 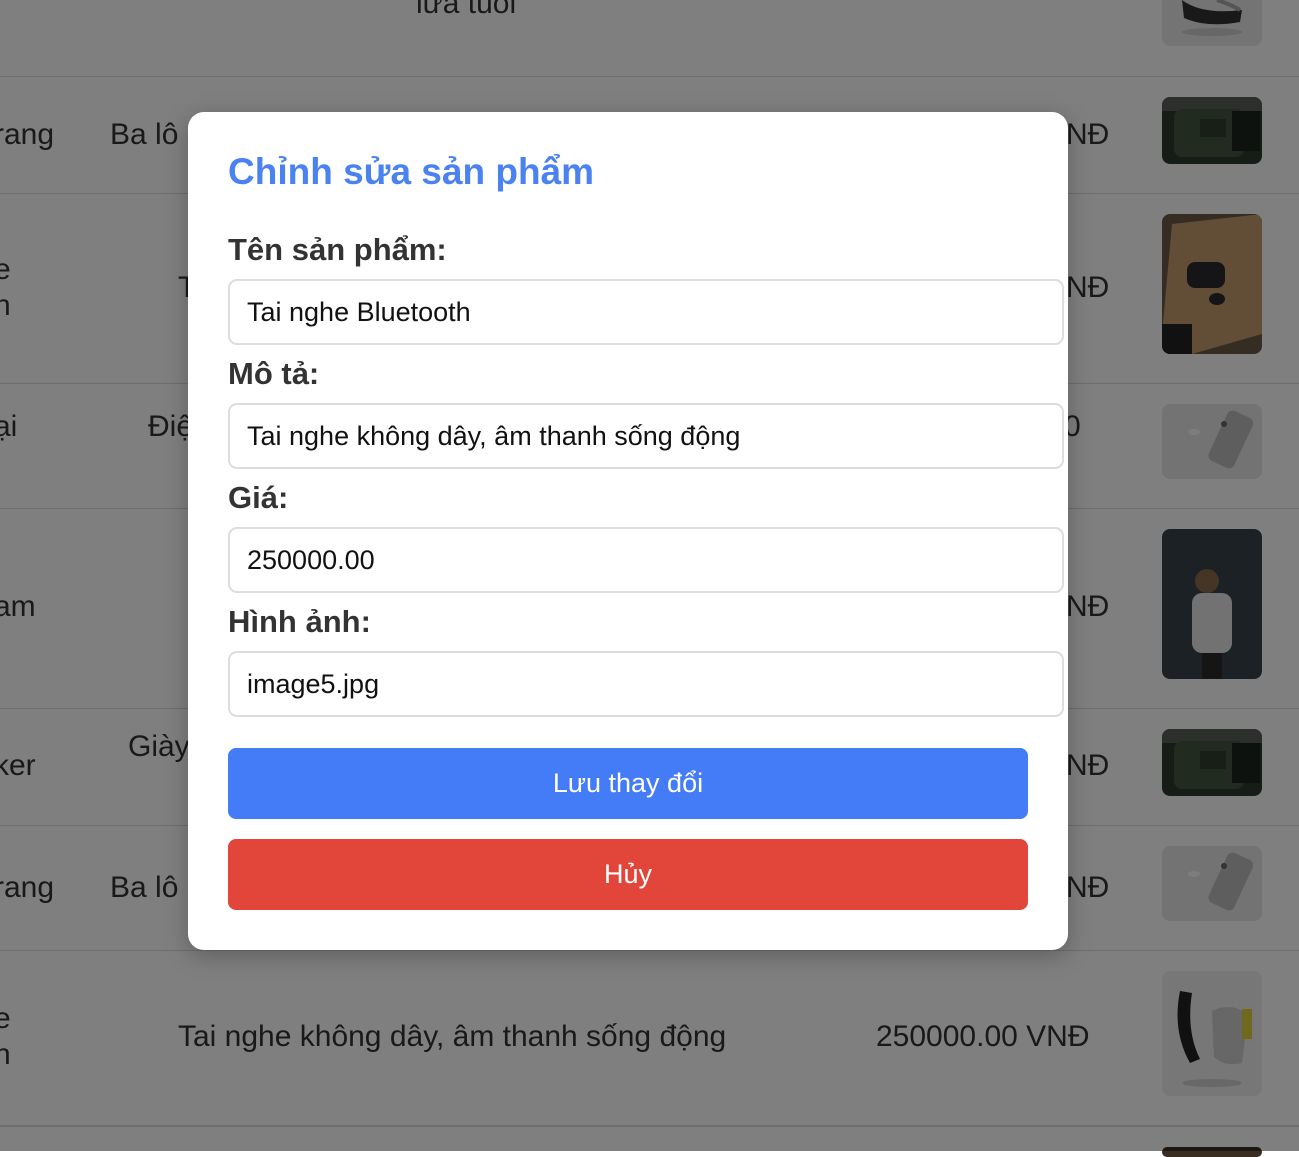 What do you see at coordinates (646, 436) in the screenshot?
I see `description-input` at bounding box center [646, 436].